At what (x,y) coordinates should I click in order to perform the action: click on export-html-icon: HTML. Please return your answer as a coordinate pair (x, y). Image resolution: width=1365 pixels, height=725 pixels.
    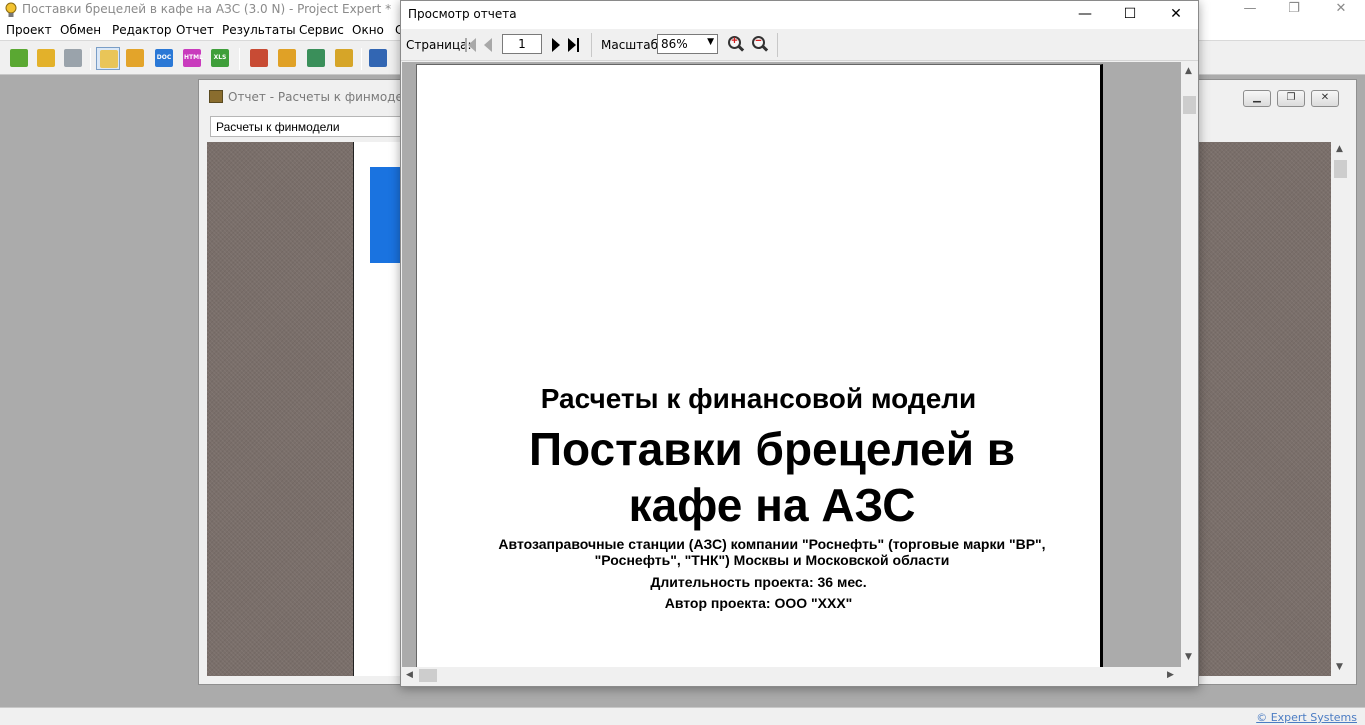
    Looking at the image, I should click on (193, 58).